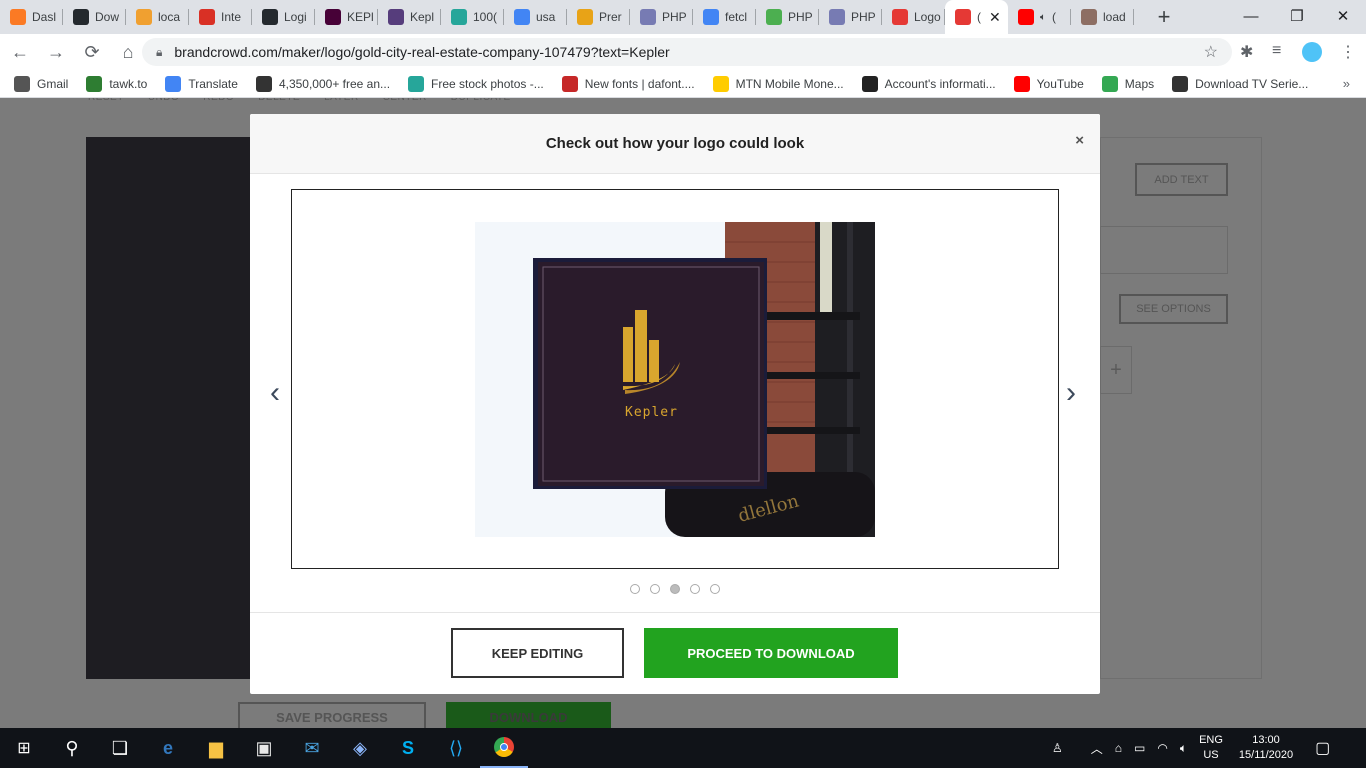 This screenshot has width=1366, height=768. What do you see at coordinates (1312, 52) in the screenshot?
I see `profile-avatar` at bounding box center [1312, 52].